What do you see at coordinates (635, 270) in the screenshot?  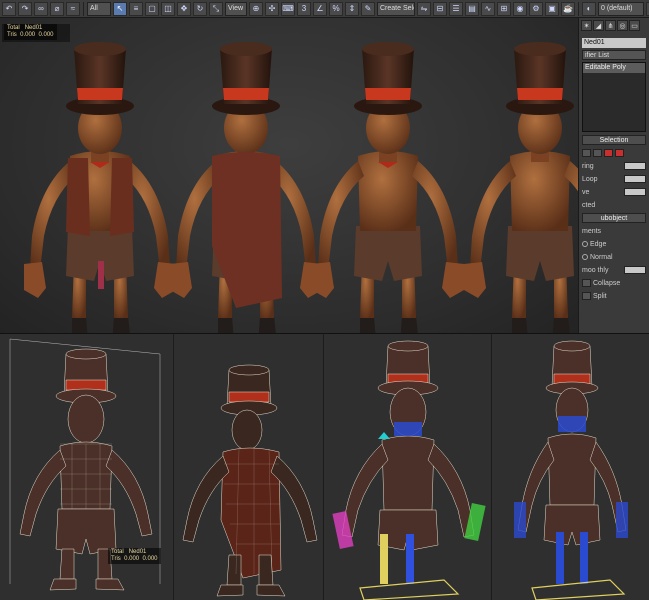 I see `smooth-spinner` at bounding box center [635, 270].